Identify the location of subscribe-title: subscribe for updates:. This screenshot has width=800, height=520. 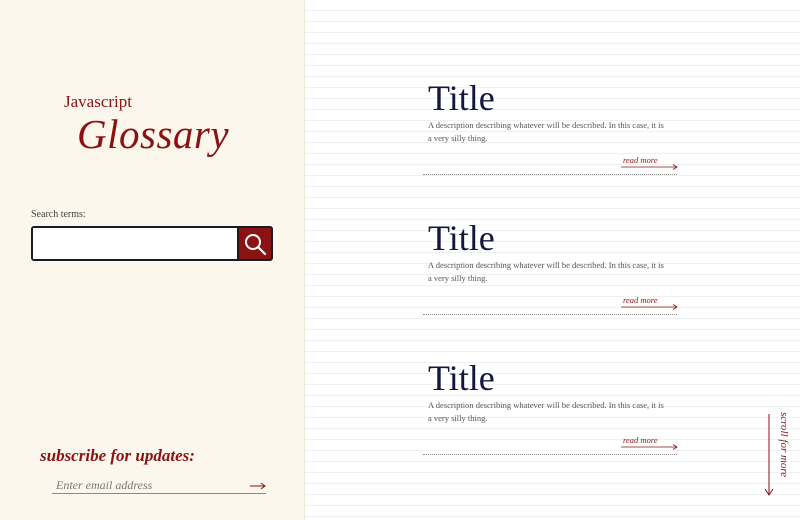
(117, 455).